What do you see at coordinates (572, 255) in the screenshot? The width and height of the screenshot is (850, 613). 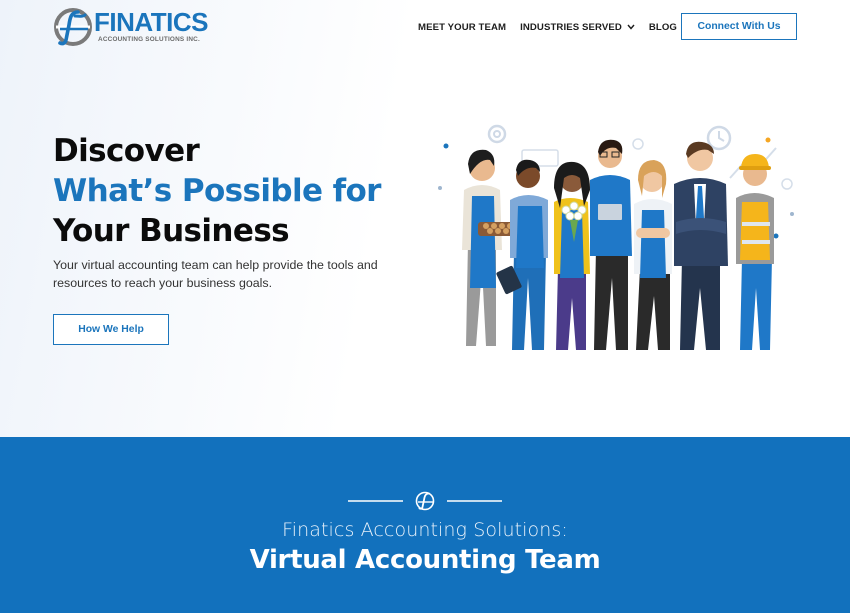 I see `person-florist` at bounding box center [572, 255].